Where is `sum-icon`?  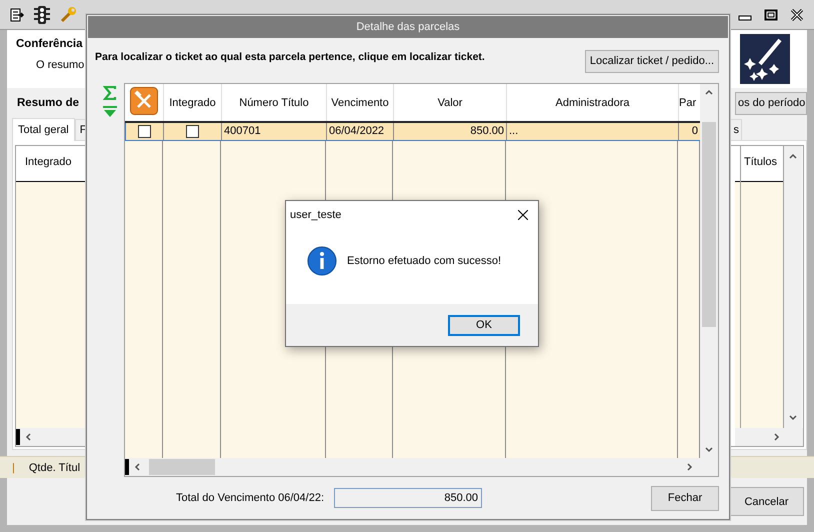
sum-icon is located at coordinates (110, 93).